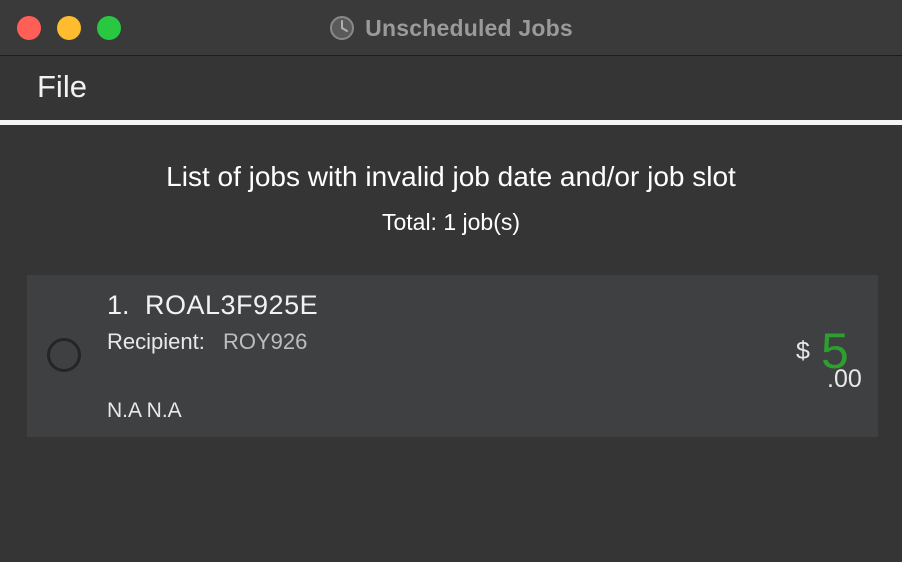  What do you see at coordinates (64, 355) in the screenshot?
I see `job-select-radio` at bounding box center [64, 355].